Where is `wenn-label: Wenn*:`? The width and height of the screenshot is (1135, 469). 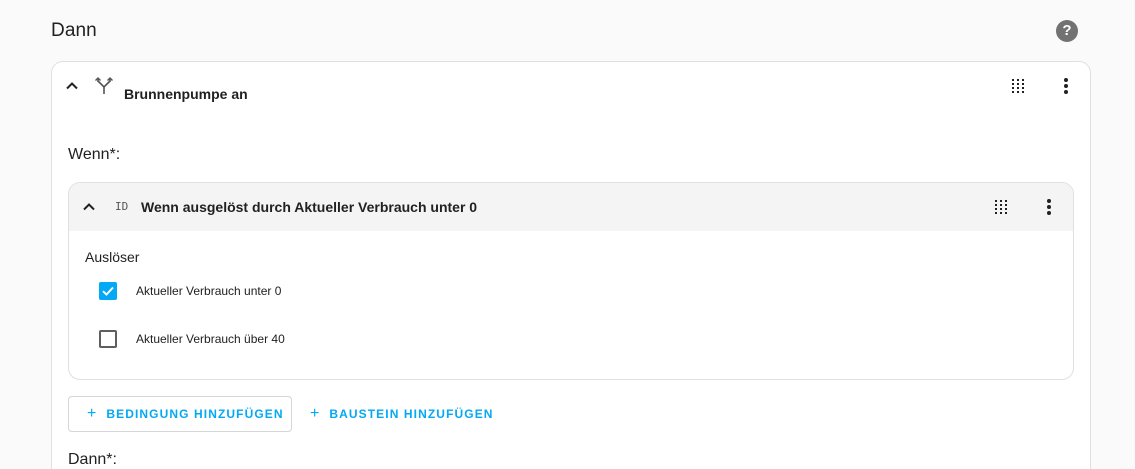 wenn-label: Wenn*: is located at coordinates (94, 154).